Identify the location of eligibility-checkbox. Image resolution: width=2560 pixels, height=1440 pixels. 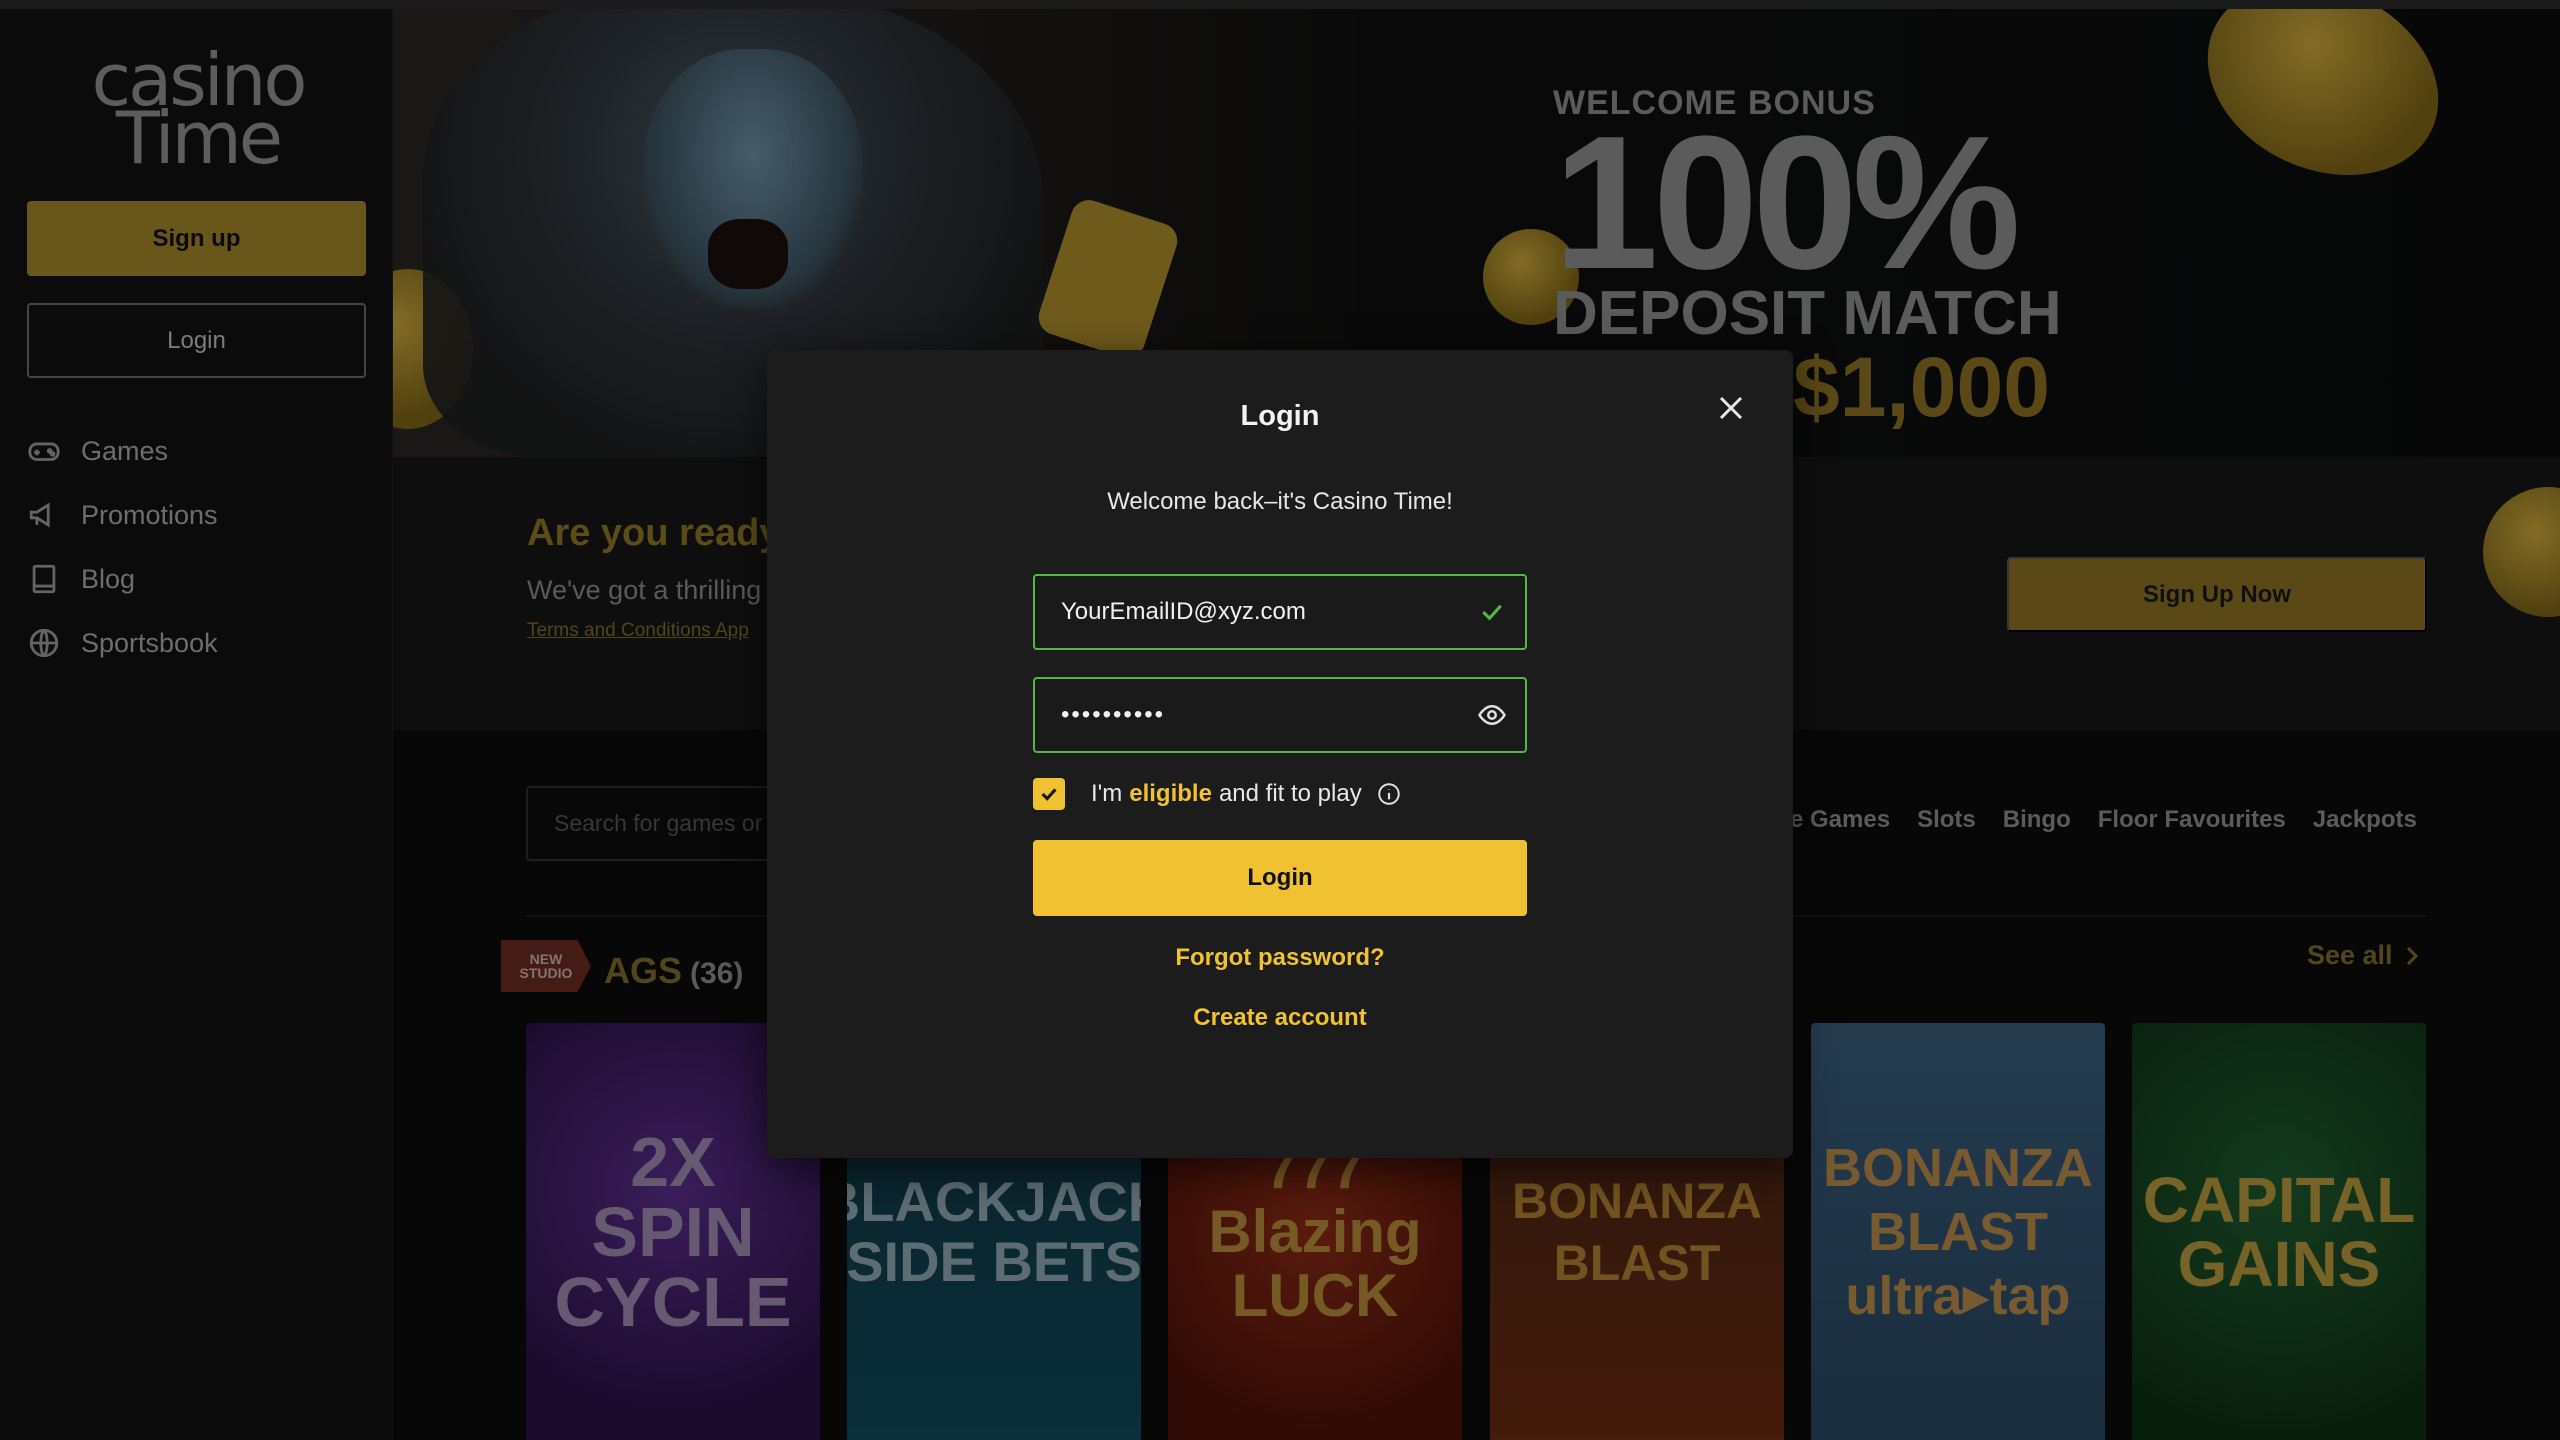
(1049, 794).